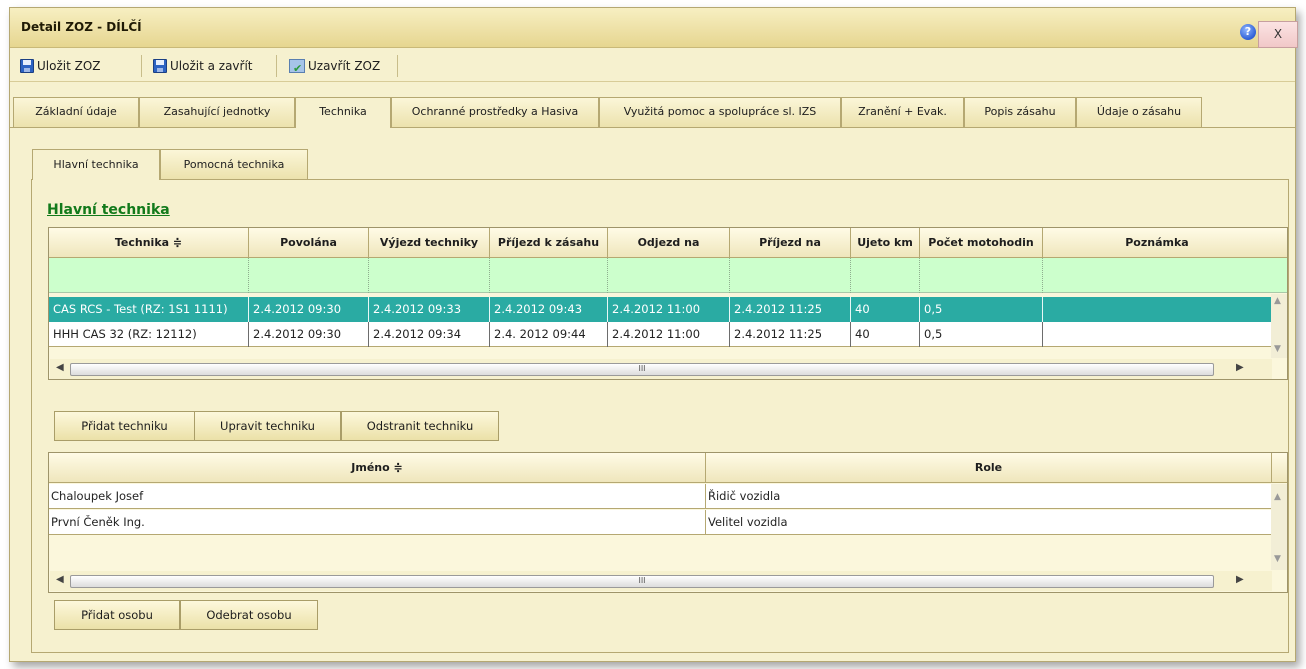 This screenshot has height=669, width=1306. I want to click on table-row: První Čeněk Ing. Velitel vozidla, so click(660, 522).